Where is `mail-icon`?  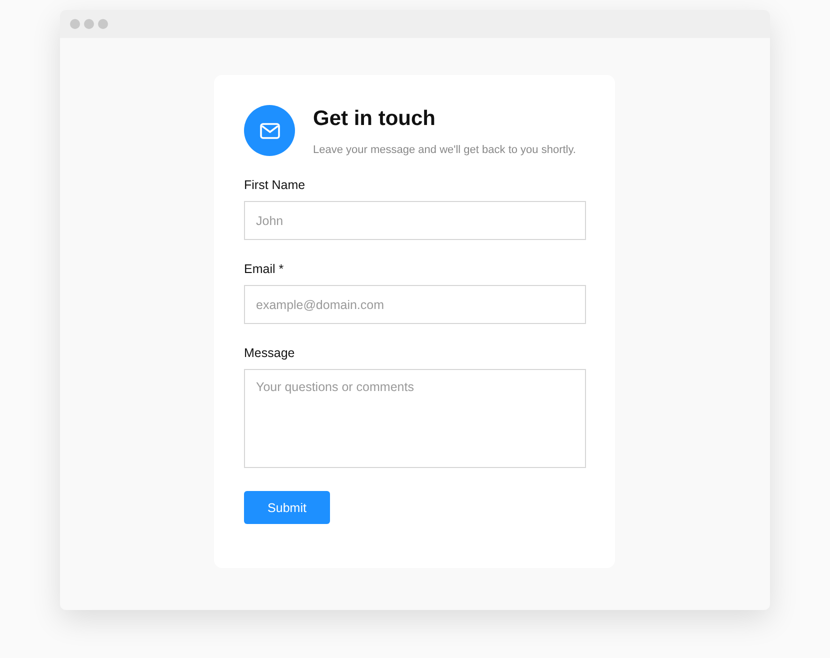 mail-icon is located at coordinates (269, 130).